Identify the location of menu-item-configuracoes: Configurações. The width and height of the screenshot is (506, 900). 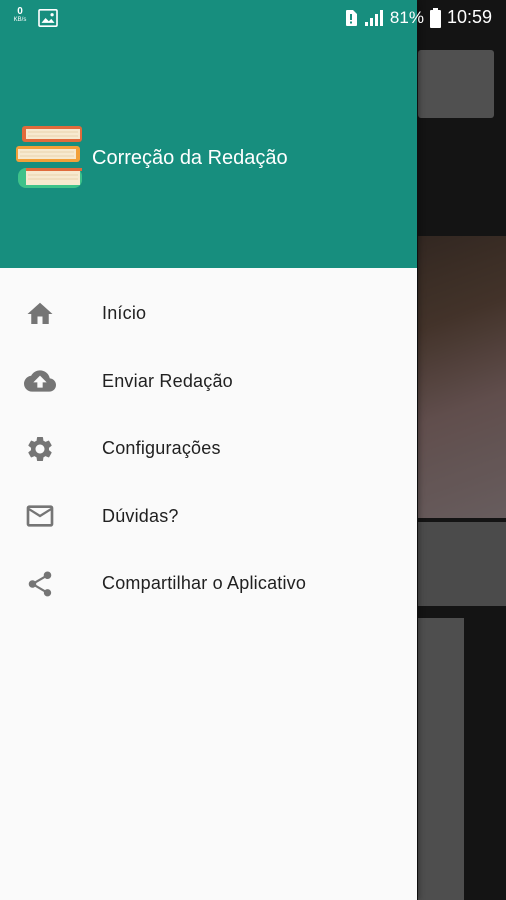
(208, 449).